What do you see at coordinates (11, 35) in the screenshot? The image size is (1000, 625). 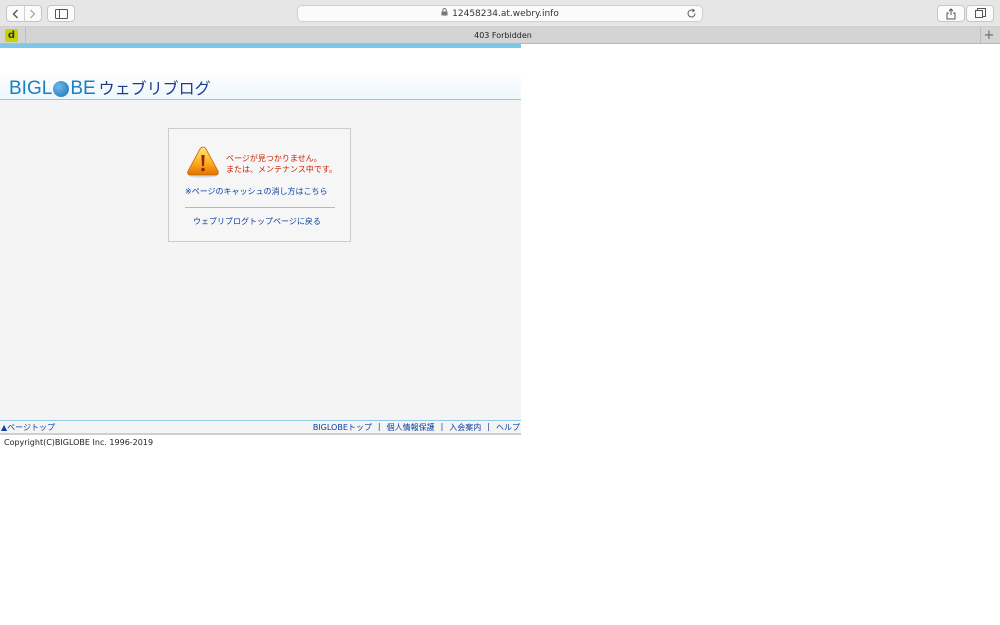 I see `favicon: d` at bounding box center [11, 35].